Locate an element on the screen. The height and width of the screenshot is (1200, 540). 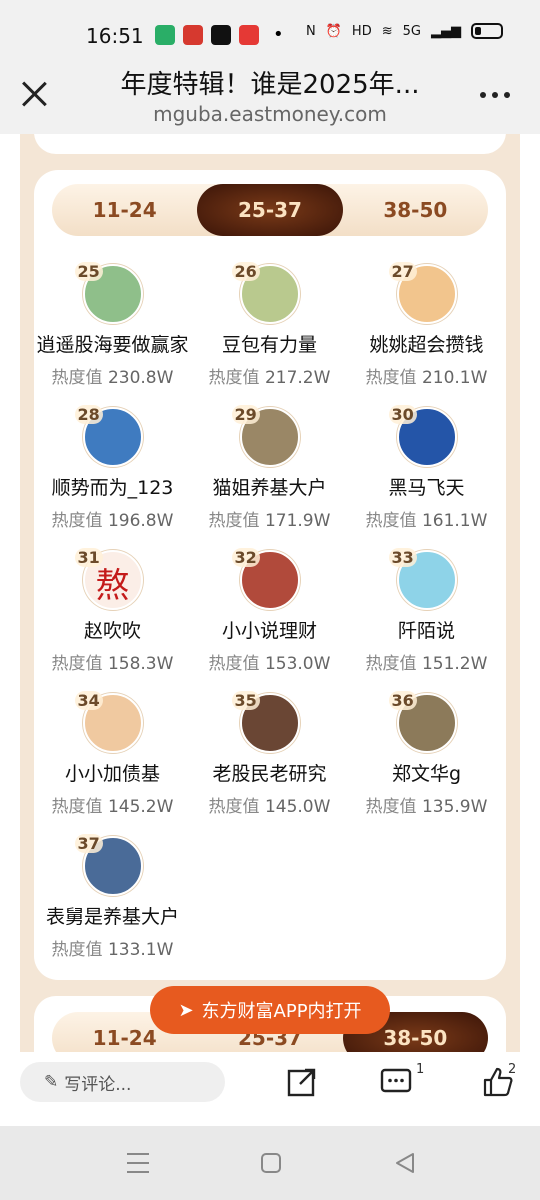
notification-icons: • is located at coordinates (219, 34).